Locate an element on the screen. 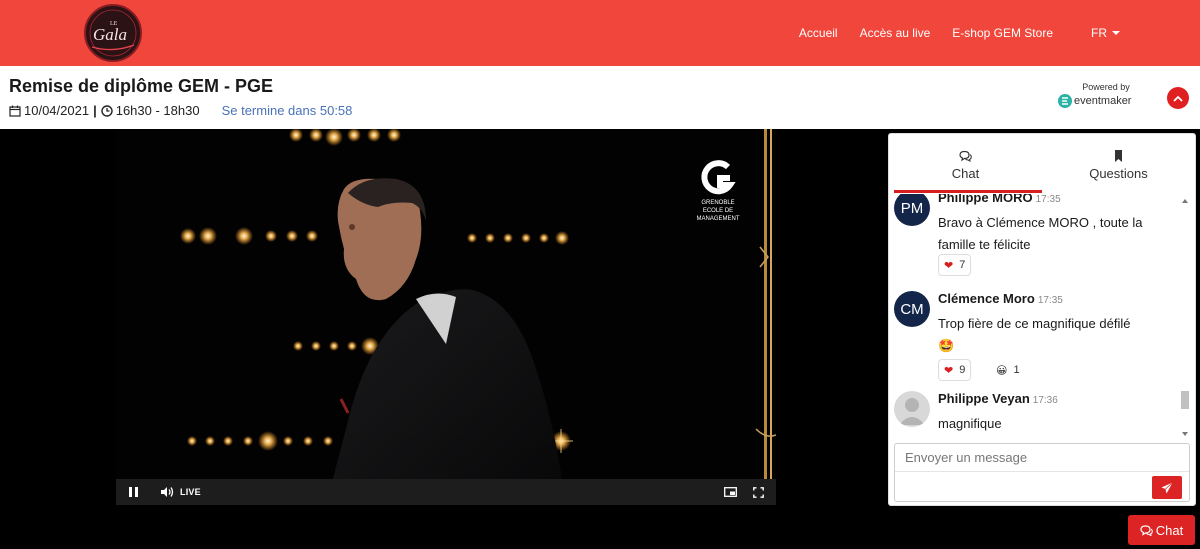 The height and width of the screenshot is (549, 1200). logo-line-1: GRENOBLE is located at coordinates (717, 203).